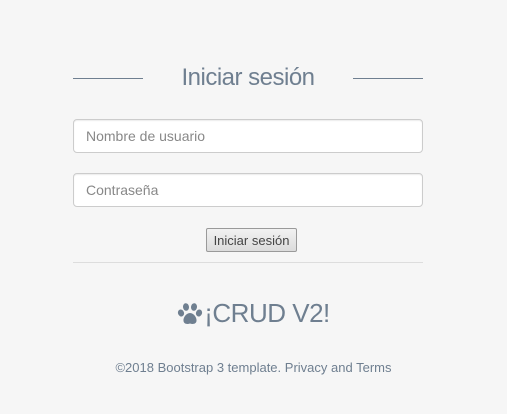  I want to click on terms-link: Terms, so click(373, 367).